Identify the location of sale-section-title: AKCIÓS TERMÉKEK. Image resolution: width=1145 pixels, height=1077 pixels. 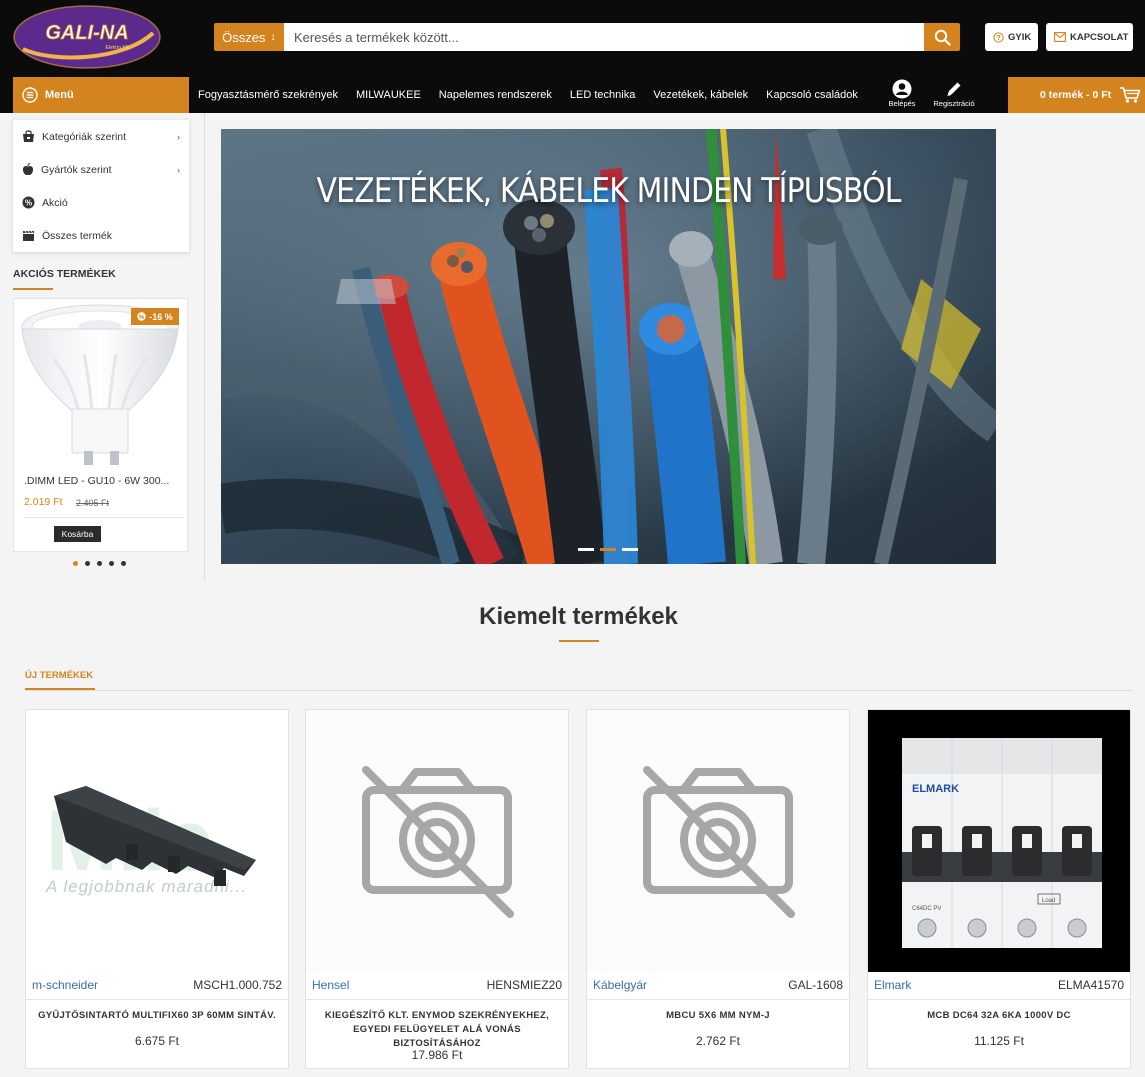
(64, 274).